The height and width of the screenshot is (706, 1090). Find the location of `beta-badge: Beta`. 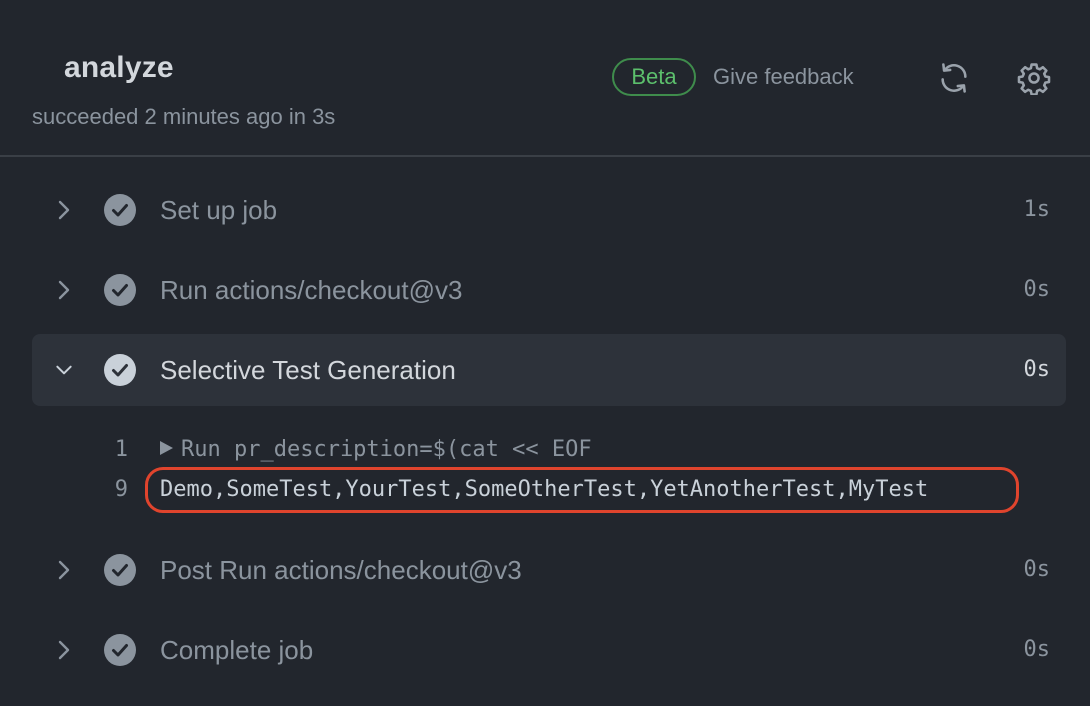

beta-badge: Beta is located at coordinates (654, 77).